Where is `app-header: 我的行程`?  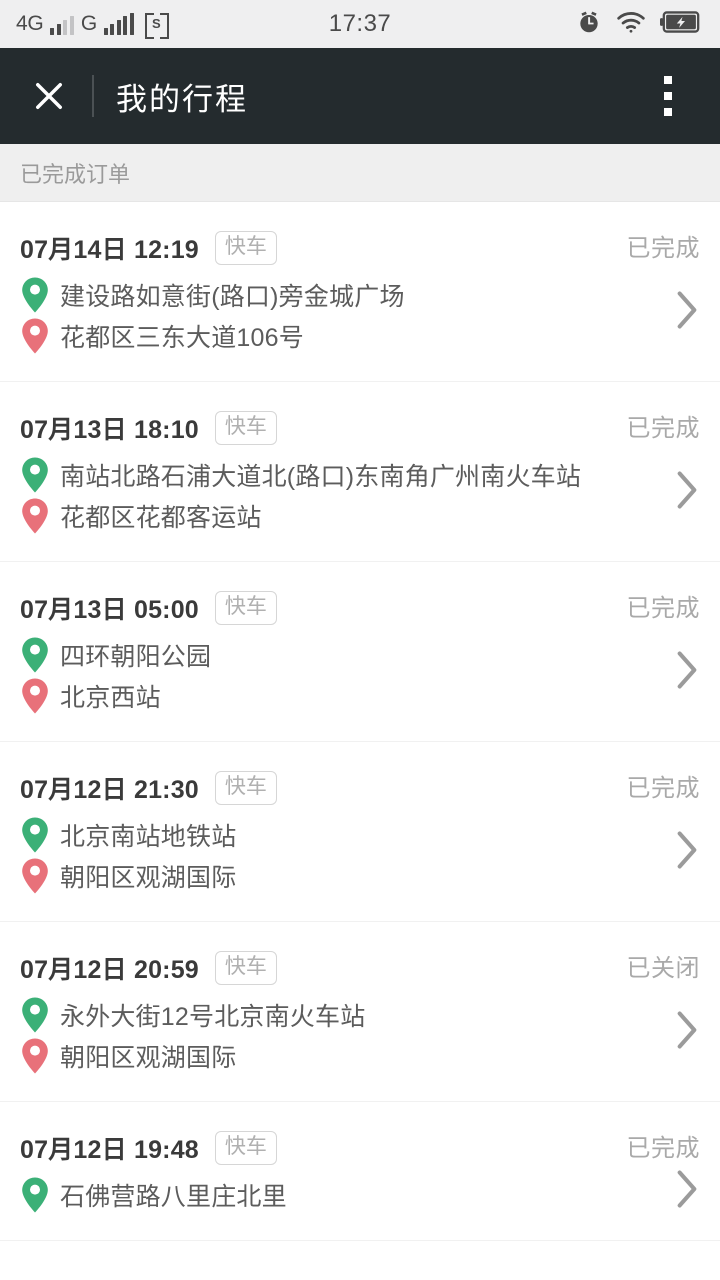 app-header: 我的行程 is located at coordinates (360, 96).